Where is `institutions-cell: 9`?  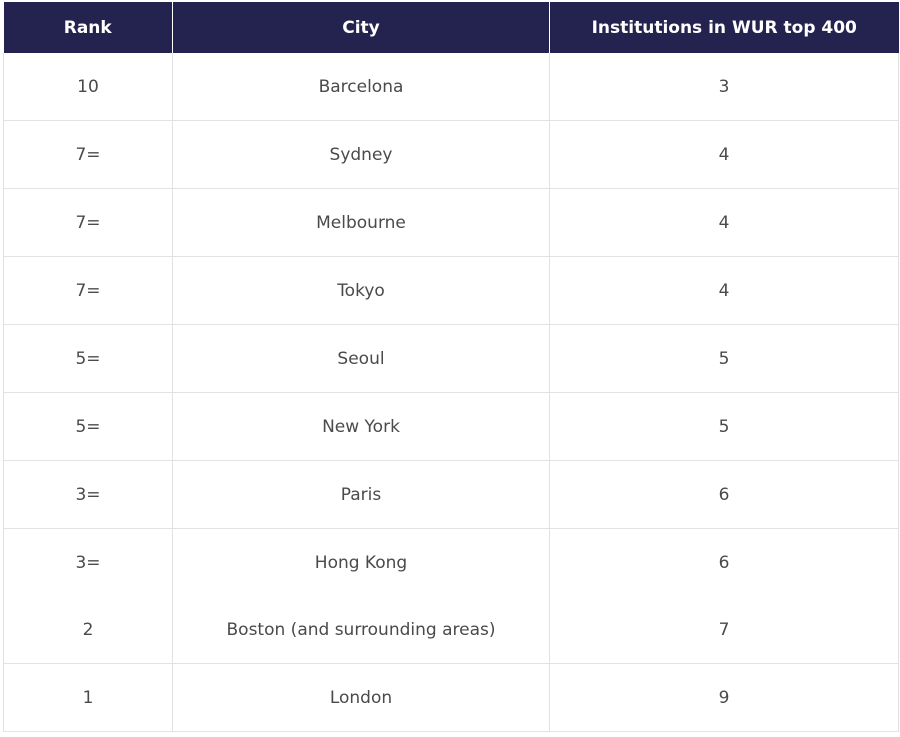 institutions-cell: 9 is located at coordinates (724, 697).